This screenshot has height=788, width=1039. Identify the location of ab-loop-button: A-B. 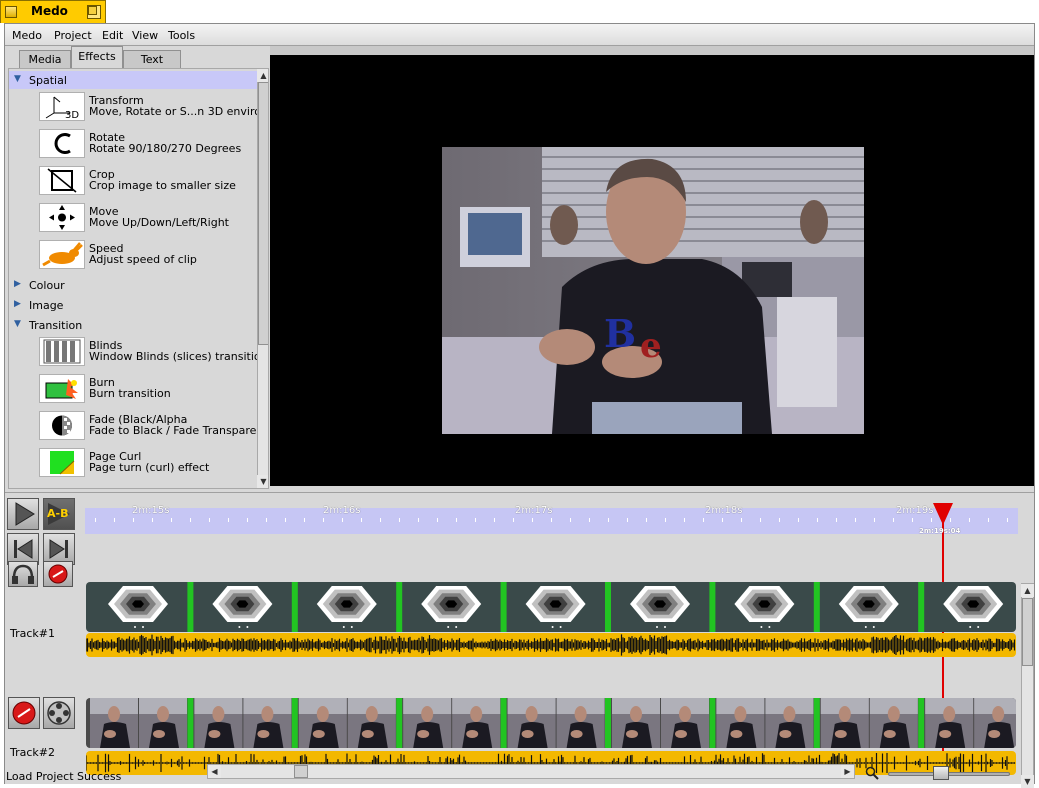
(59, 514).